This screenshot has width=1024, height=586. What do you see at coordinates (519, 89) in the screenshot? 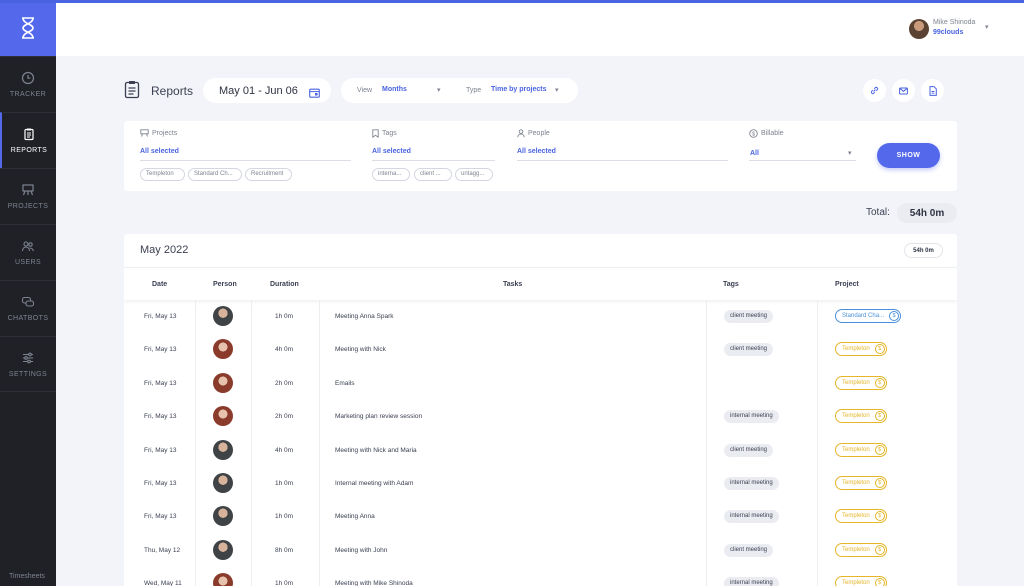
I see `type-dropdown: Time by projects` at bounding box center [519, 89].